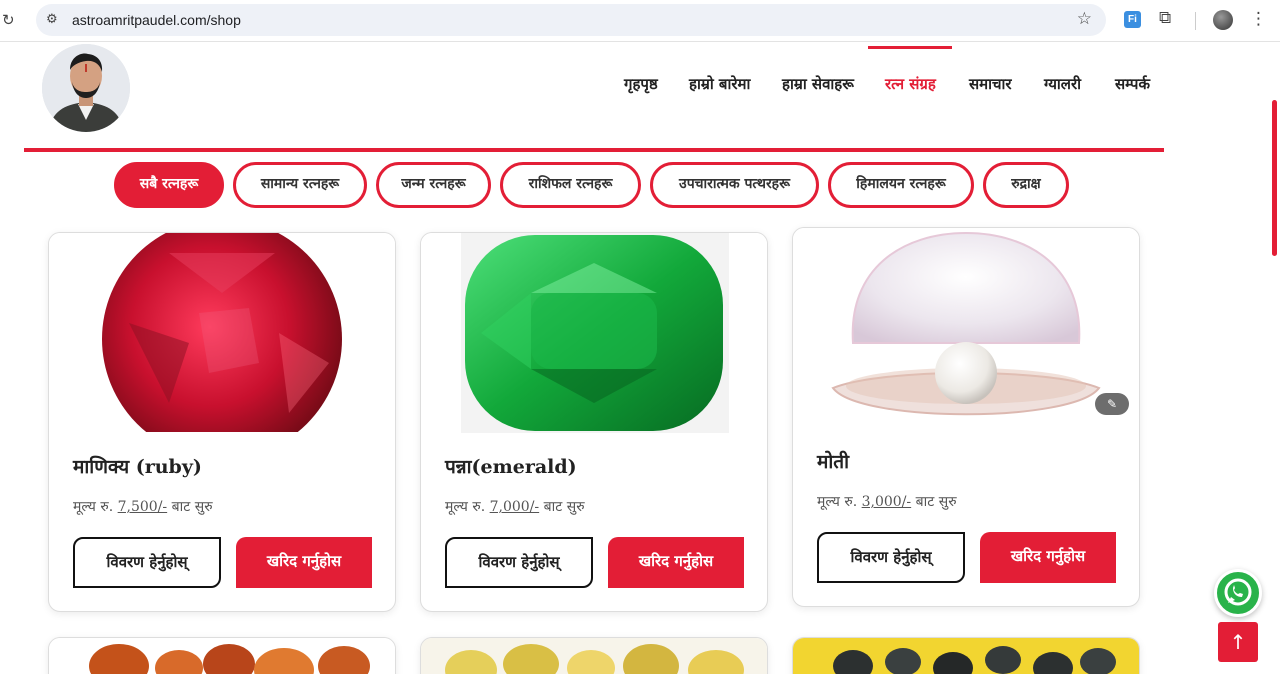  What do you see at coordinates (719, 84) in the screenshot?
I see `nav-item-about: हाम्रो बारेमा` at bounding box center [719, 84].